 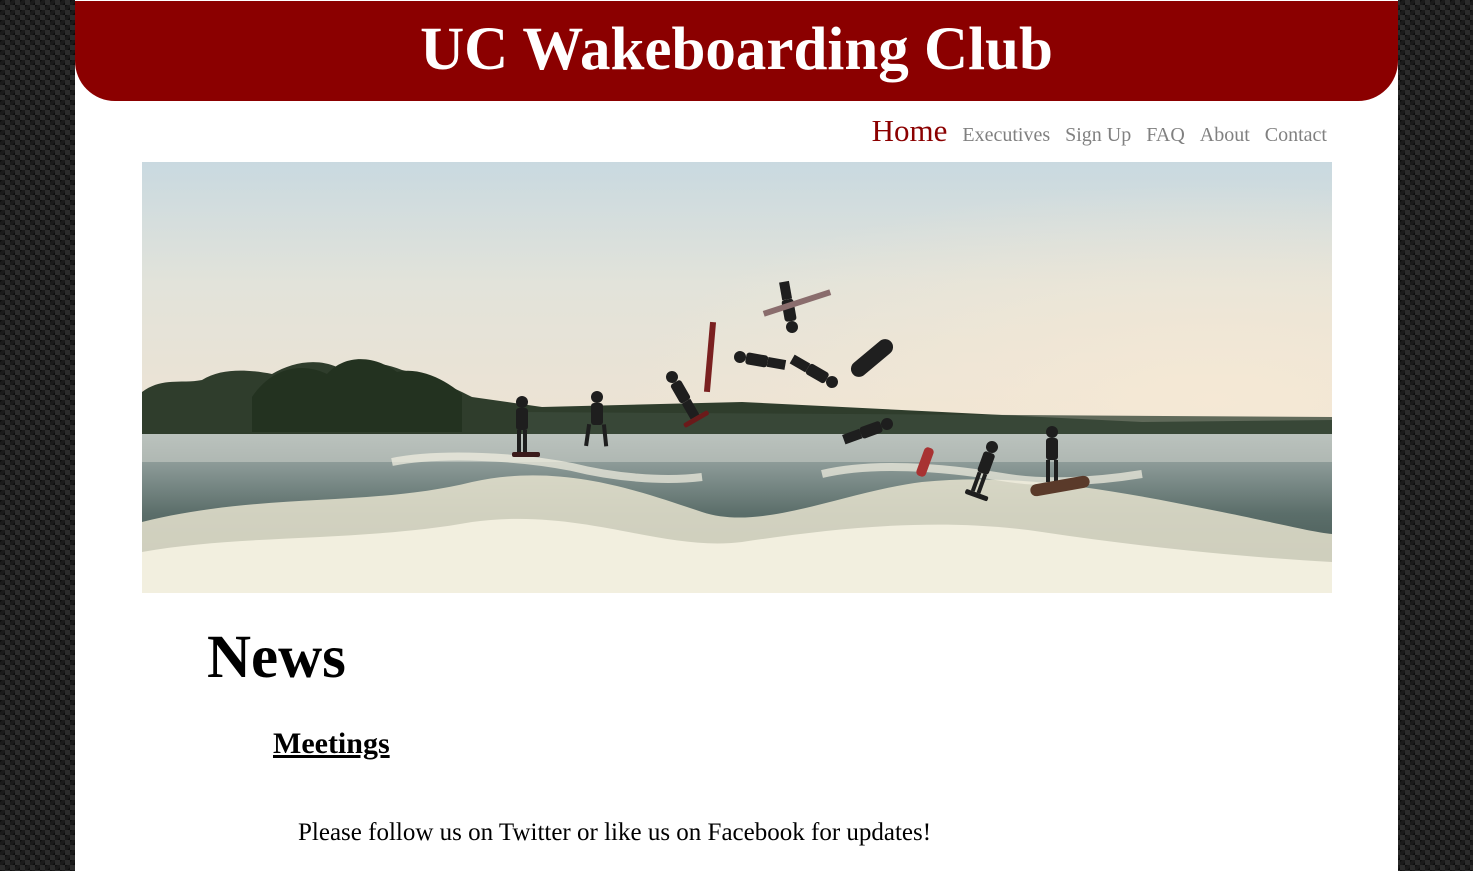 I want to click on meetings-section-title: Meetings, so click(x=331, y=743).